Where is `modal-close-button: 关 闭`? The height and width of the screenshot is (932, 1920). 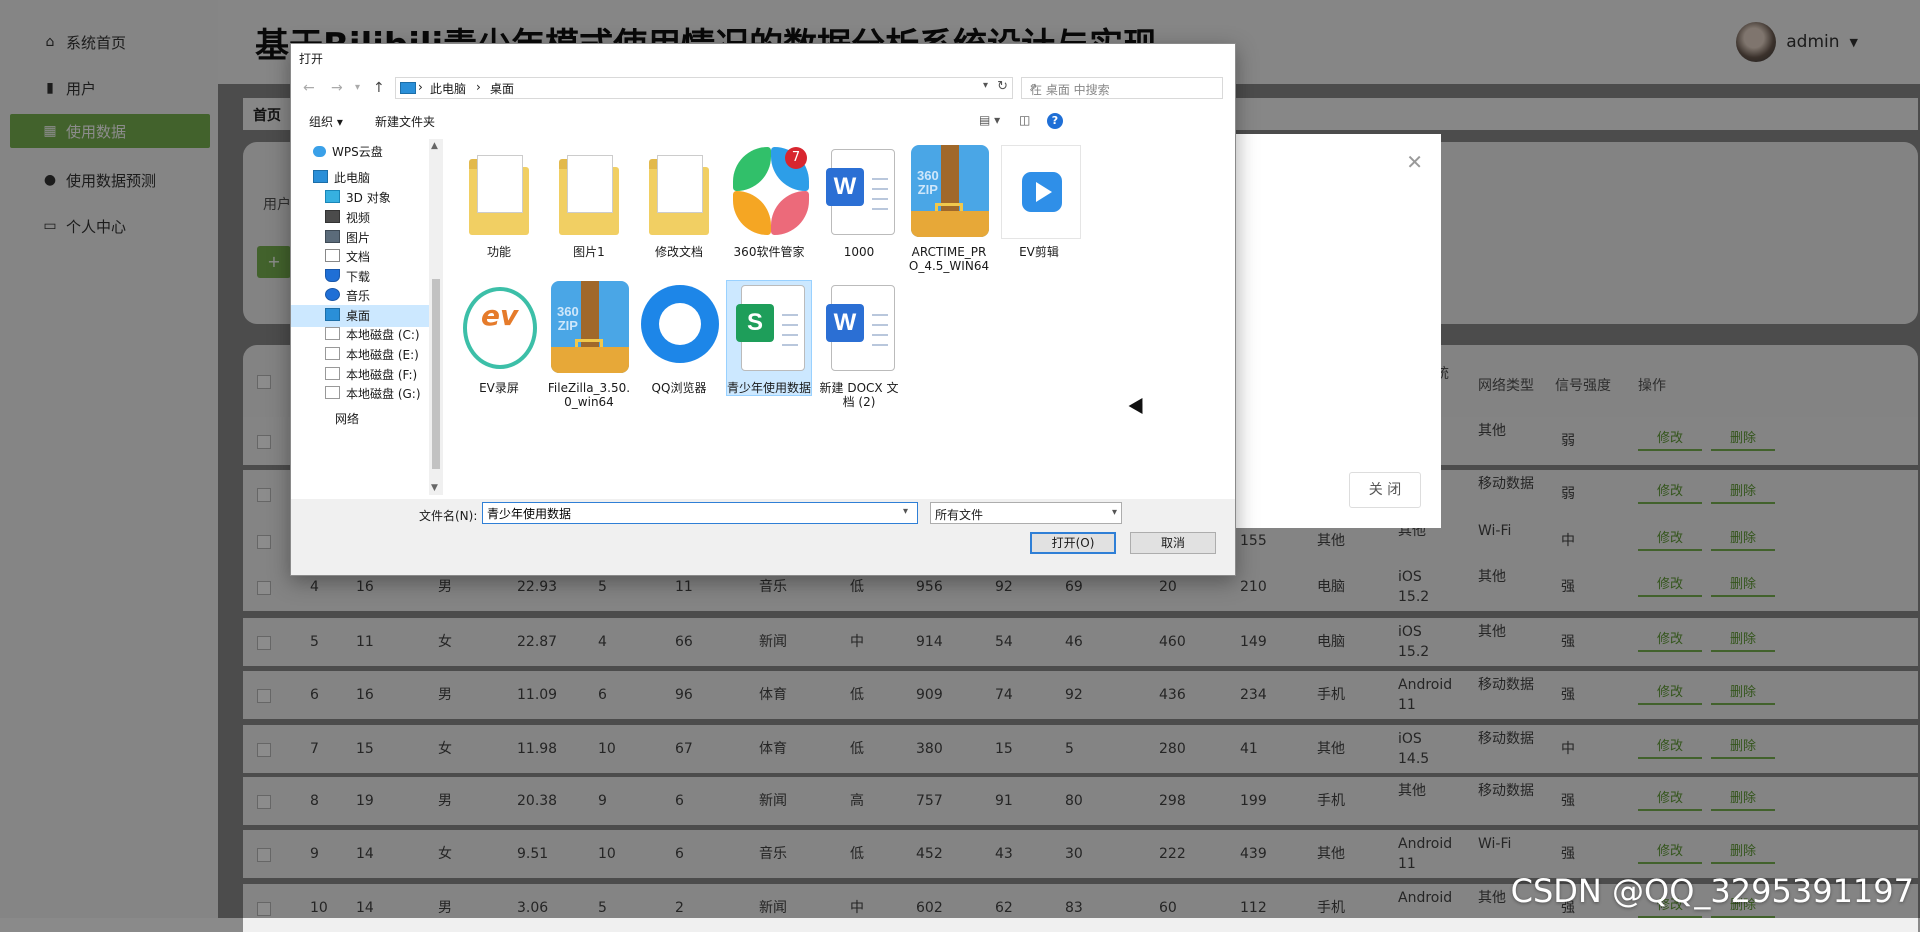
modal-close-button: 关 闭 is located at coordinates (1385, 490).